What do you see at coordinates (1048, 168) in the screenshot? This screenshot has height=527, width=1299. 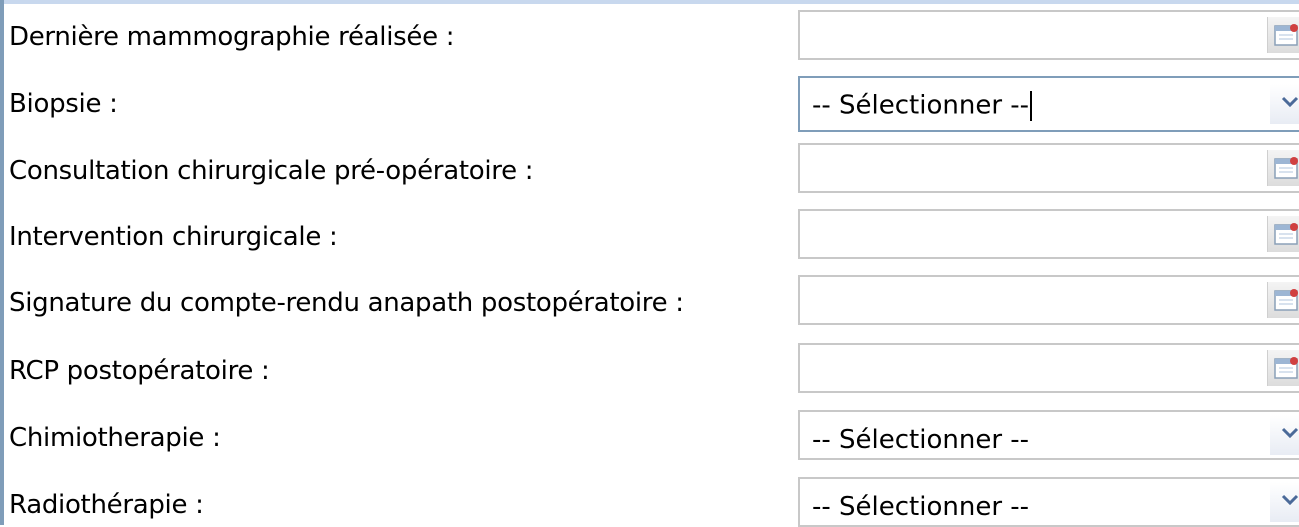 I see `consultation-date-field` at bounding box center [1048, 168].